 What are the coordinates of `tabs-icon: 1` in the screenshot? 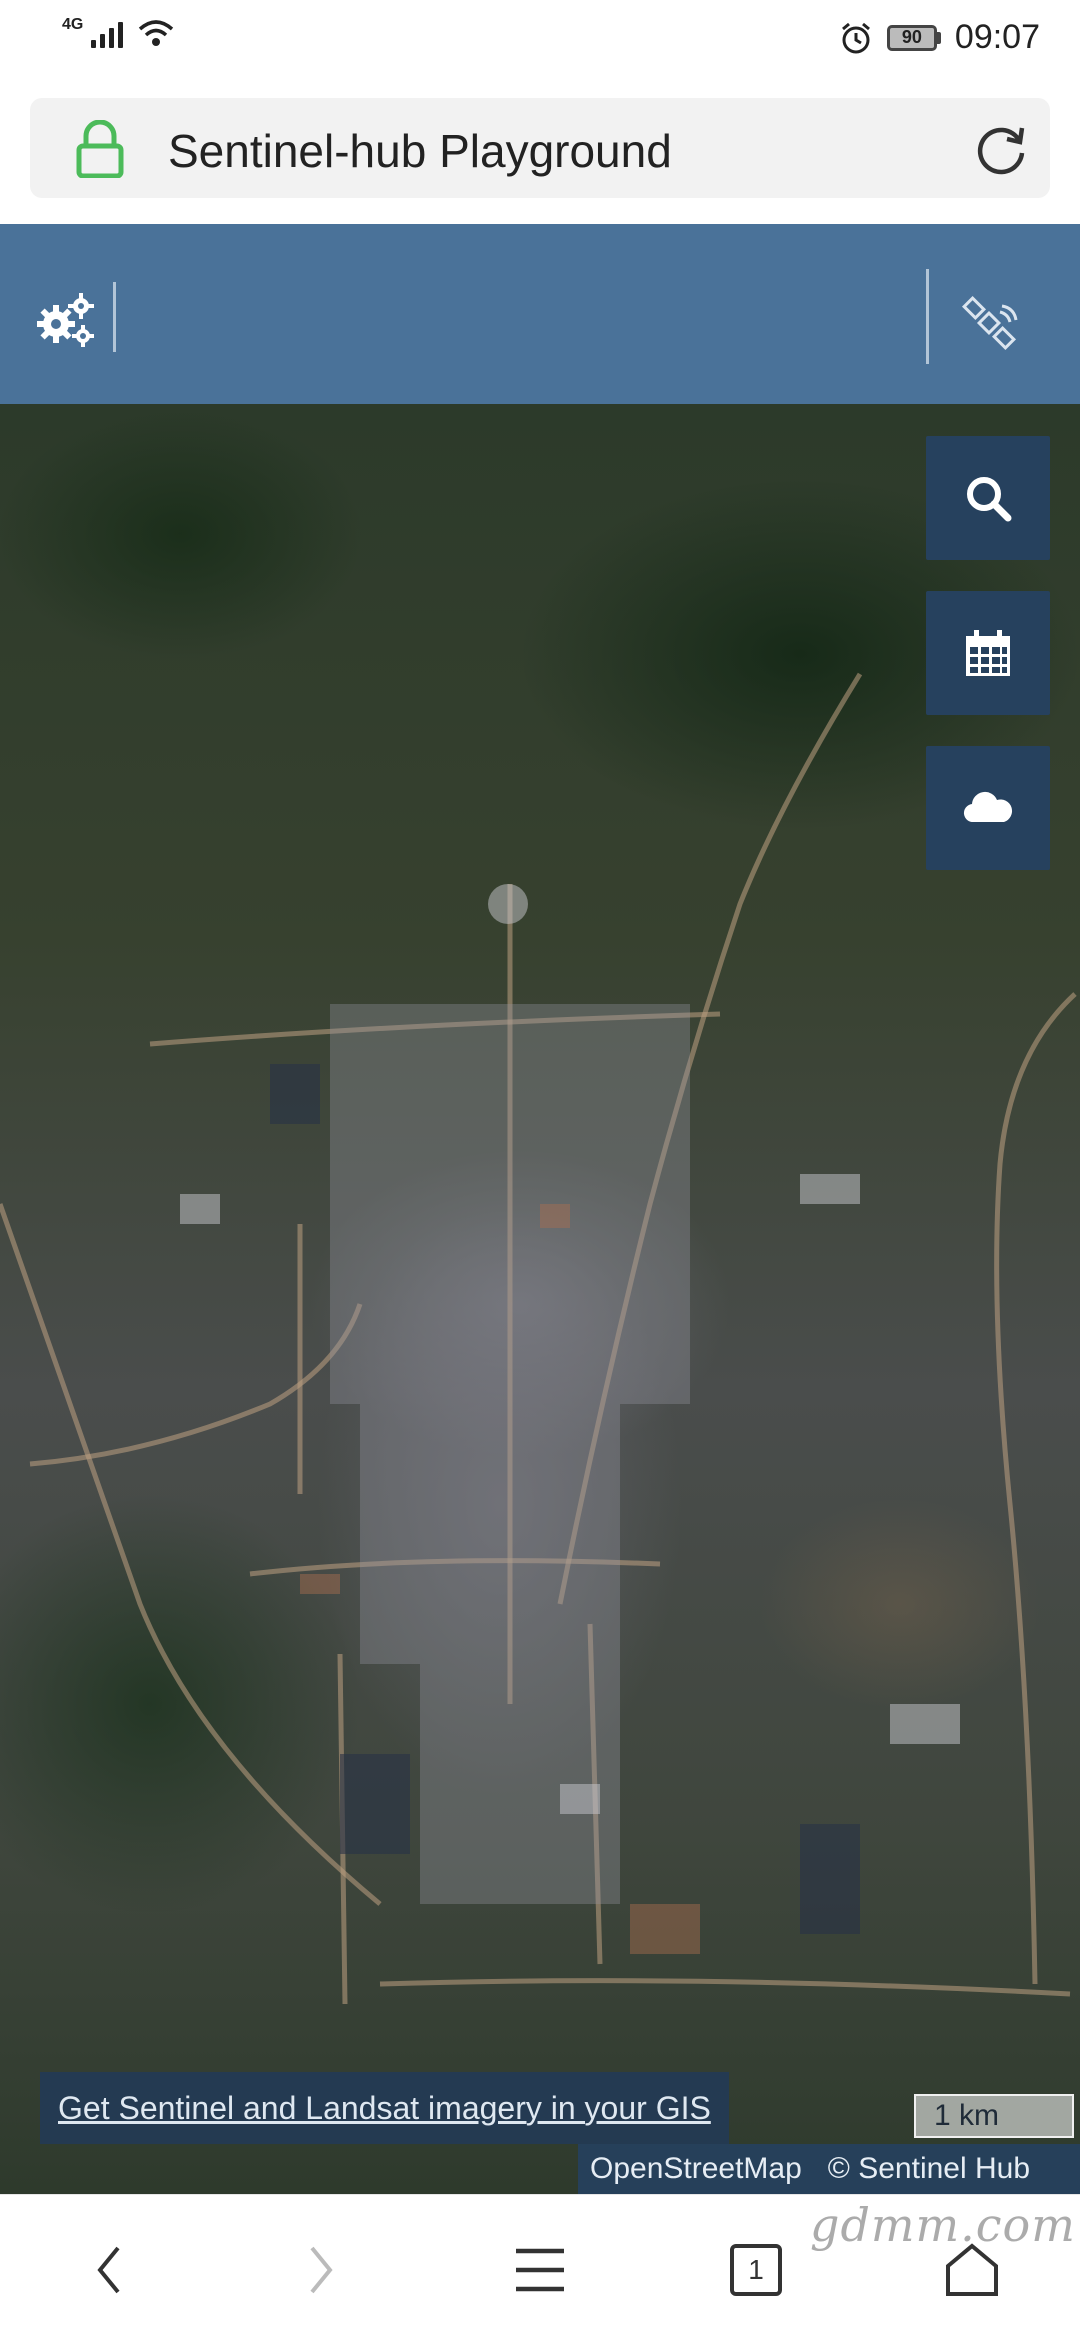 It's located at (756, 2270).